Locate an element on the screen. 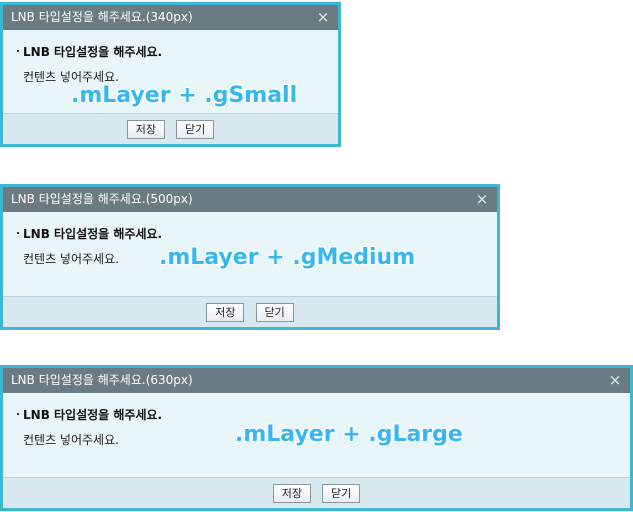 The image size is (633, 512). class-overlay-label: .mLayer + .gSmall is located at coordinates (184, 95).